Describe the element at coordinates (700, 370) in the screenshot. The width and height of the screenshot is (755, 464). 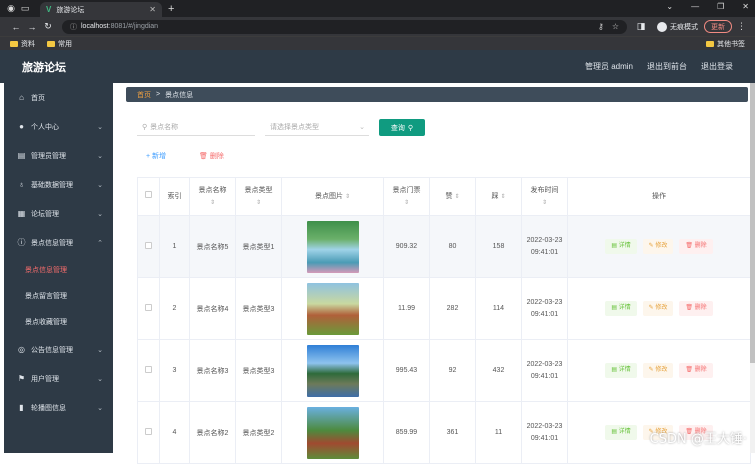
I see `delete-label: 删除` at that location.